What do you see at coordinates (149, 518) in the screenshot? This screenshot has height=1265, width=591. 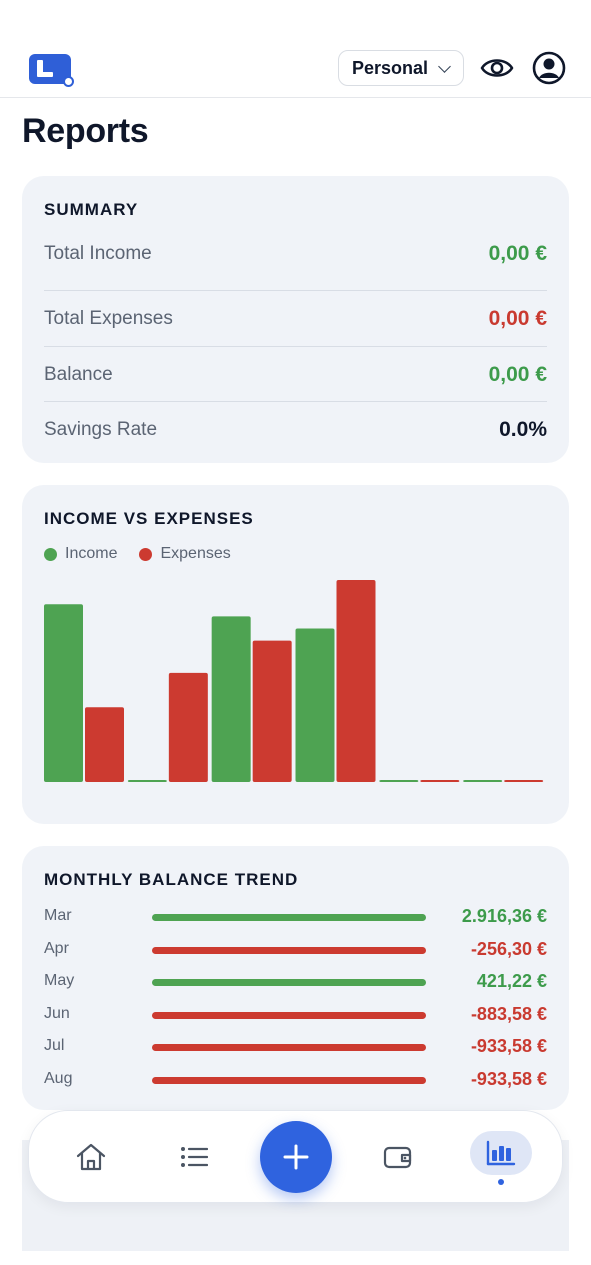 I see `income-vs-expenses-title: INCOME VS EXPENSES` at bounding box center [149, 518].